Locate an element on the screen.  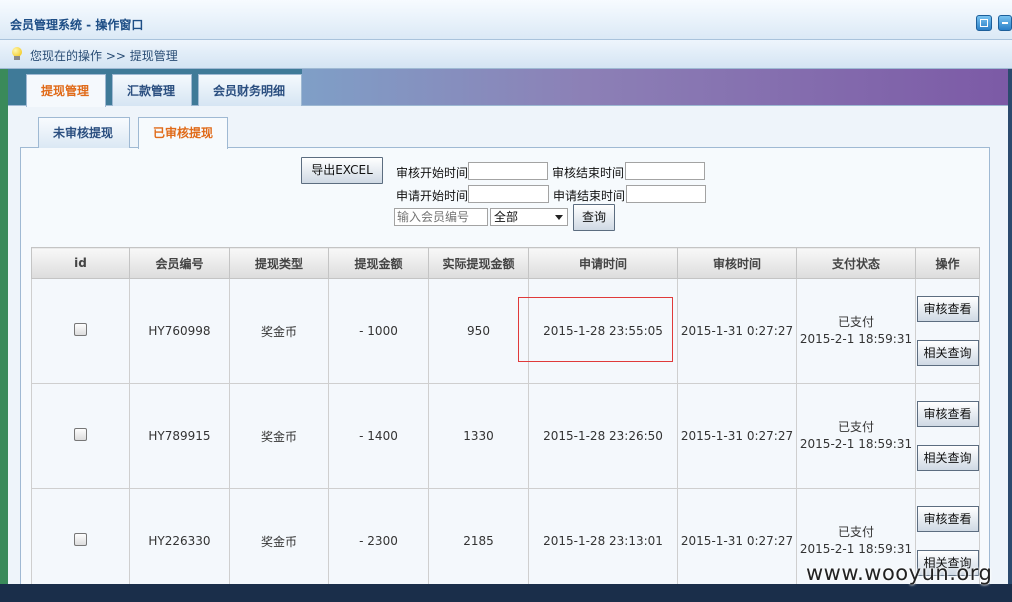
bottom-frame is located at coordinates (506, 593).